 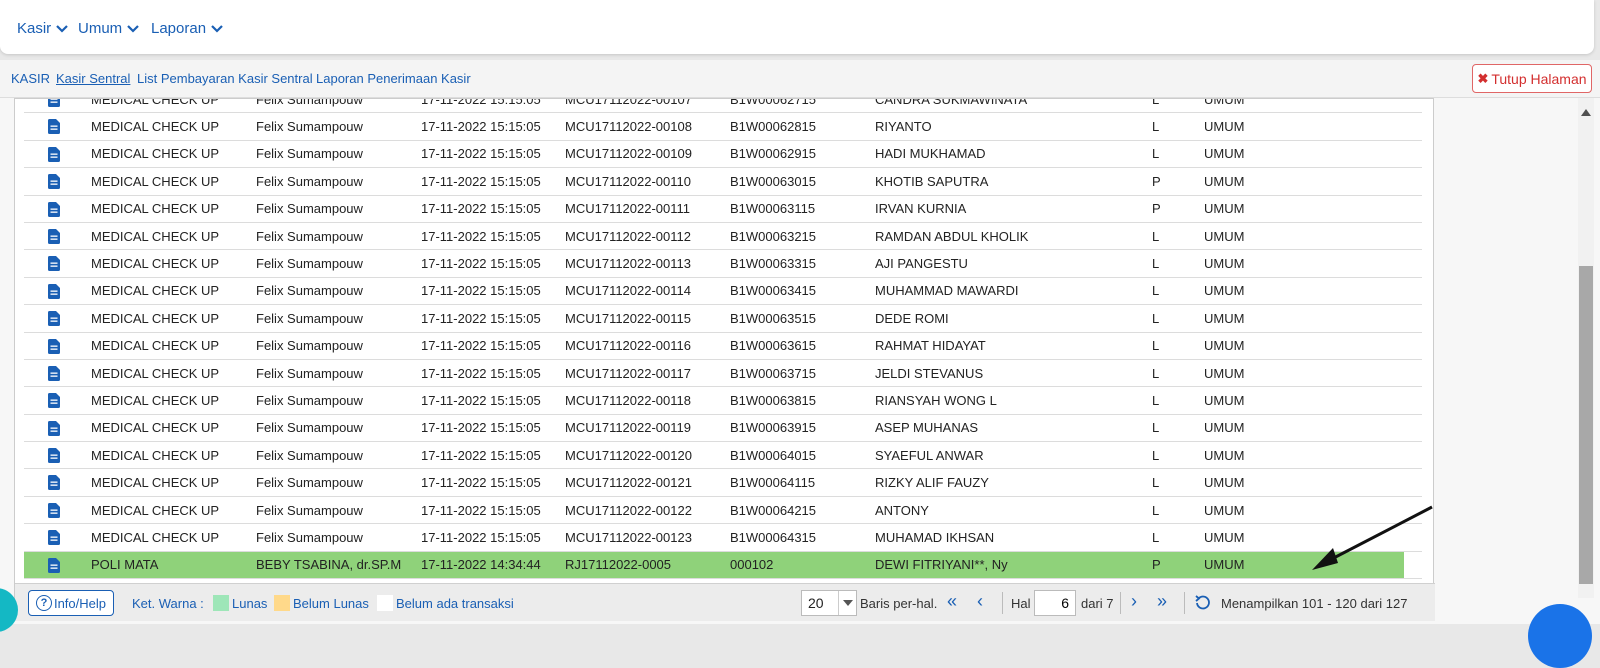 What do you see at coordinates (628, 537) in the screenshot?
I see `cell-no-reg: MCU17112022-00123` at bounding box center [628, 537].